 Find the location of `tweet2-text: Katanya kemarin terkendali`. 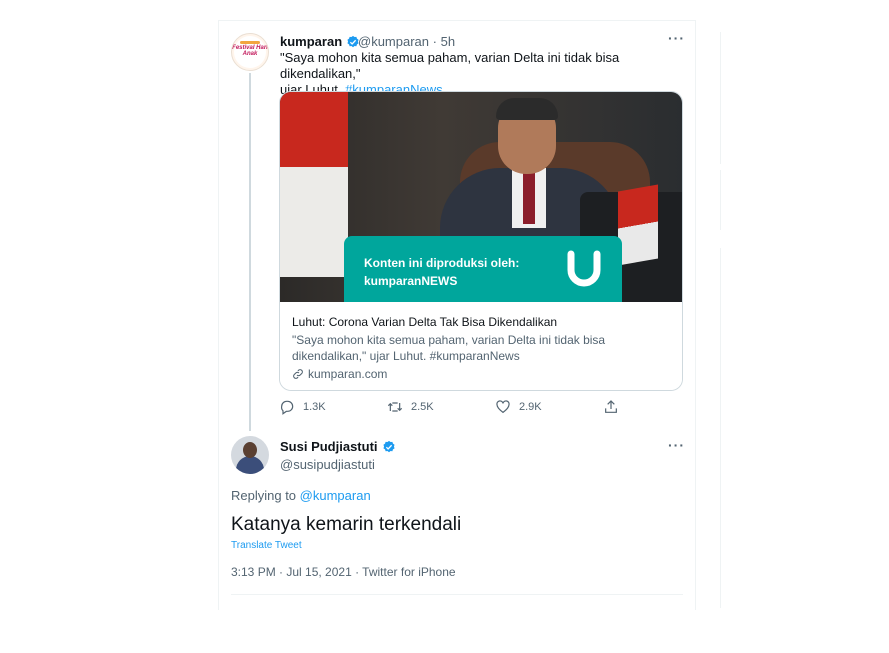

tweet2-text: Katanya kemarin terkendali is located at coordinates (346, 524).